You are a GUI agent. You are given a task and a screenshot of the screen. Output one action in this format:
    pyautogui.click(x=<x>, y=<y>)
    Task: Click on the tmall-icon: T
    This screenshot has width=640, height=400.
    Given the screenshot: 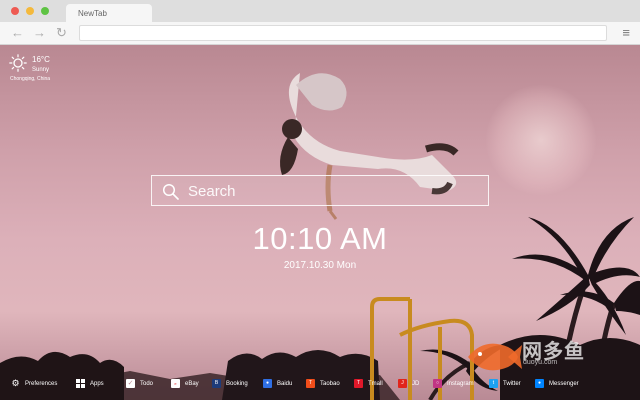 What is the action you would take?
    pyautogui.click(x=358, y=383)
    